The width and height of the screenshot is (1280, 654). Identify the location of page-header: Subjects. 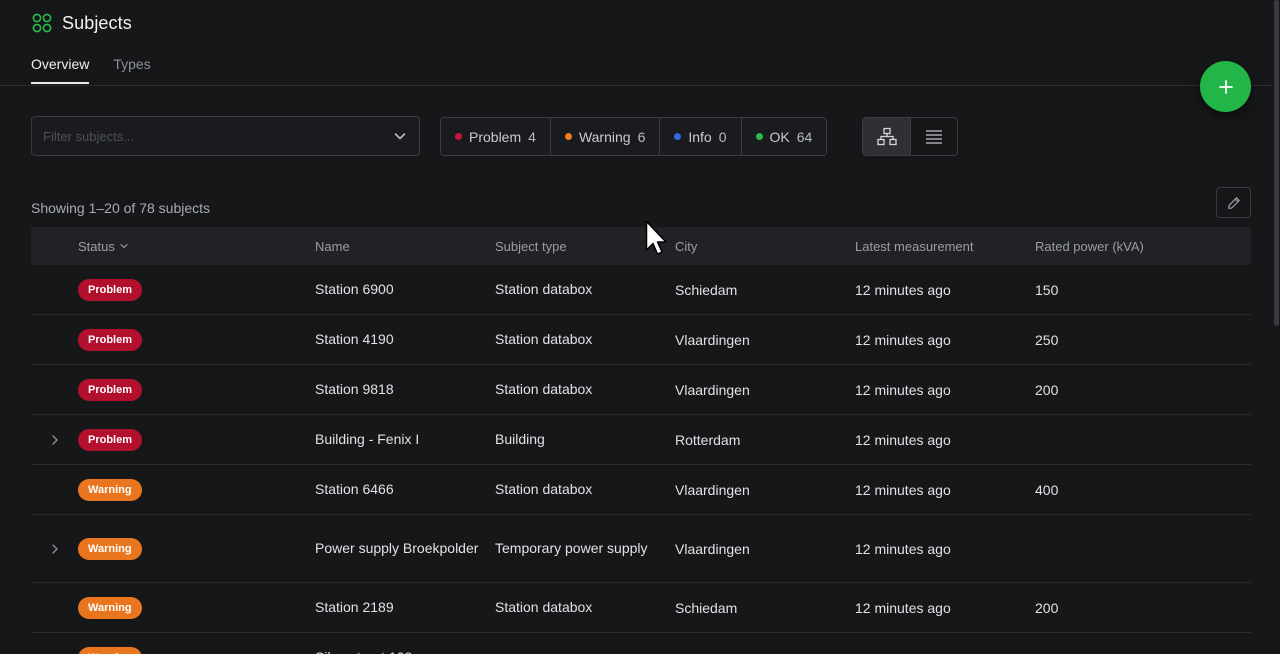
(81, 23).